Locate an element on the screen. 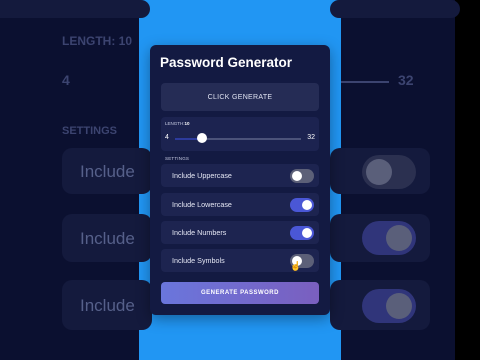 This screenshot has width=480, height=360. ghost-row-top-right is located at coordinates (395, 9).